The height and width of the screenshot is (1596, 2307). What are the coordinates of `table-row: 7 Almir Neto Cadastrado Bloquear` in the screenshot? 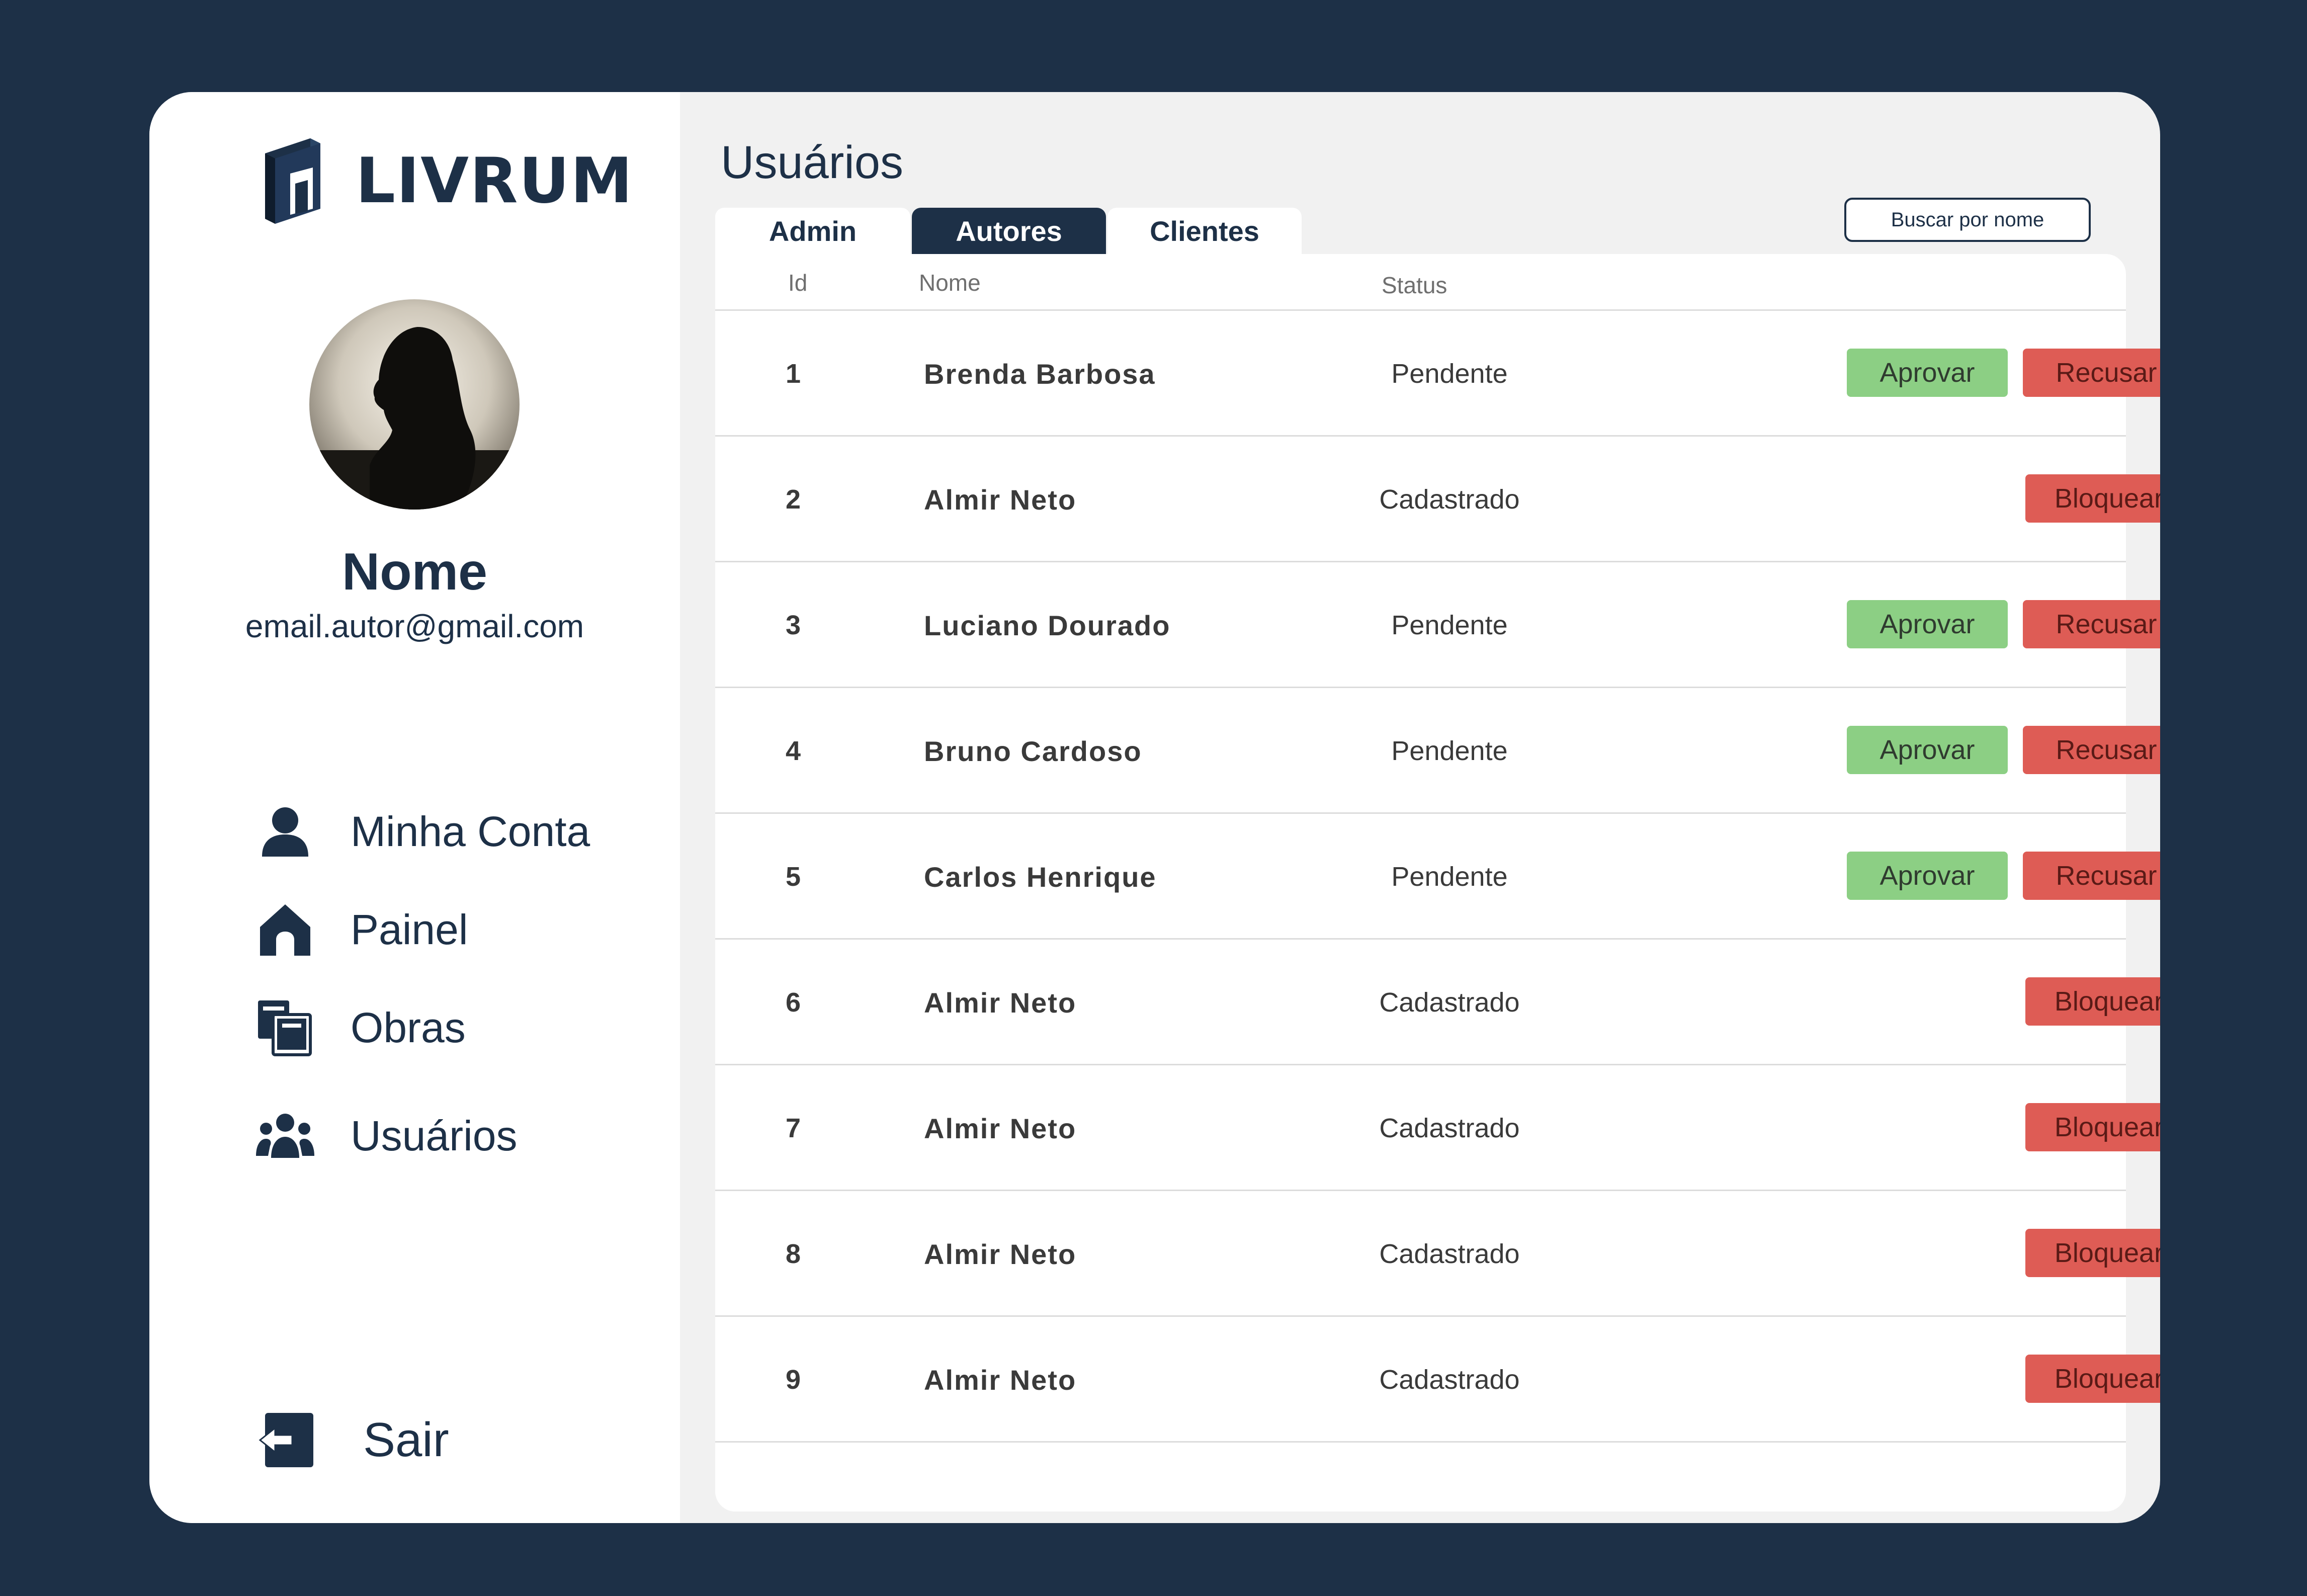 It's located at (1437, 1127).